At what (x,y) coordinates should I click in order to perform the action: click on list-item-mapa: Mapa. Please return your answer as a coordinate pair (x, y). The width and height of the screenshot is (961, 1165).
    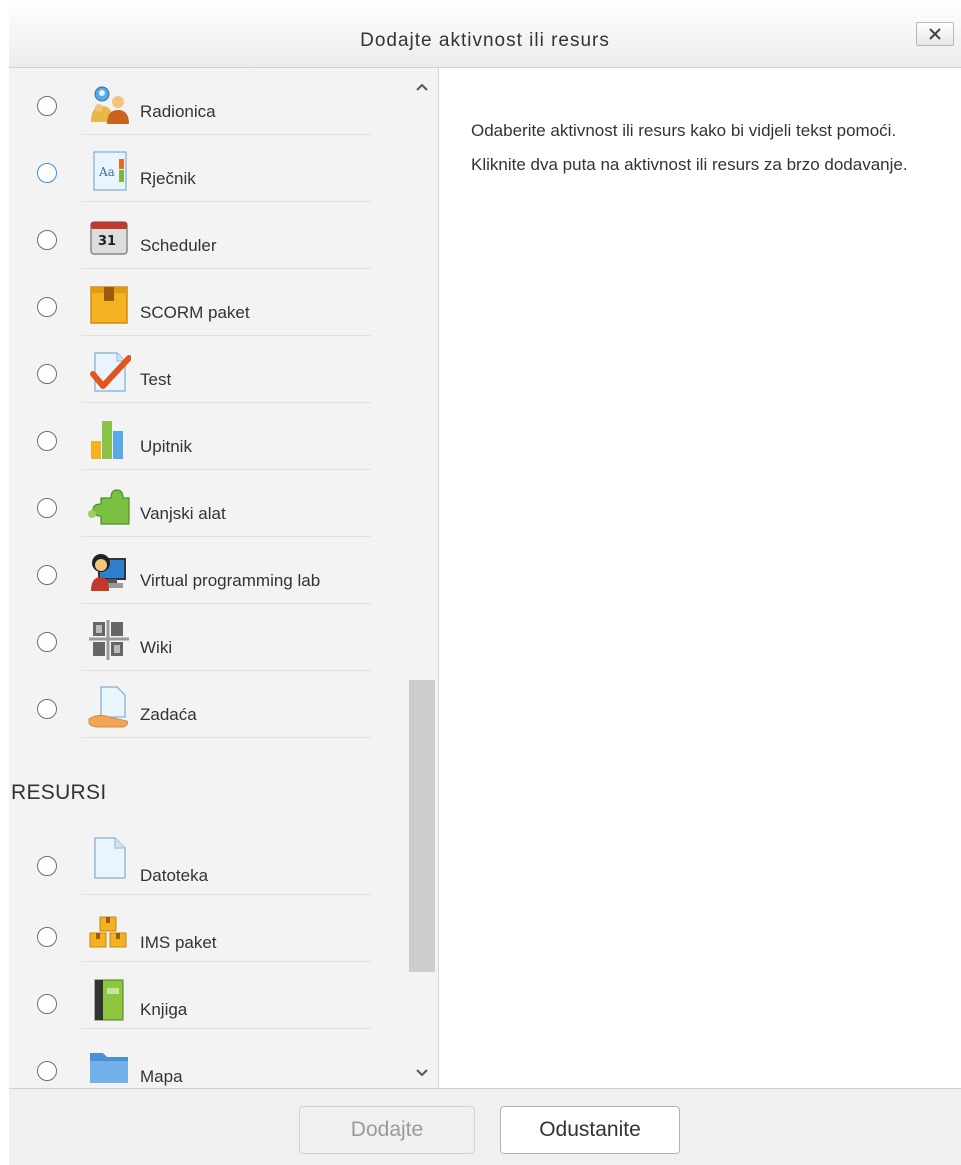
    Looking at the image, I should click on (207, 1058).